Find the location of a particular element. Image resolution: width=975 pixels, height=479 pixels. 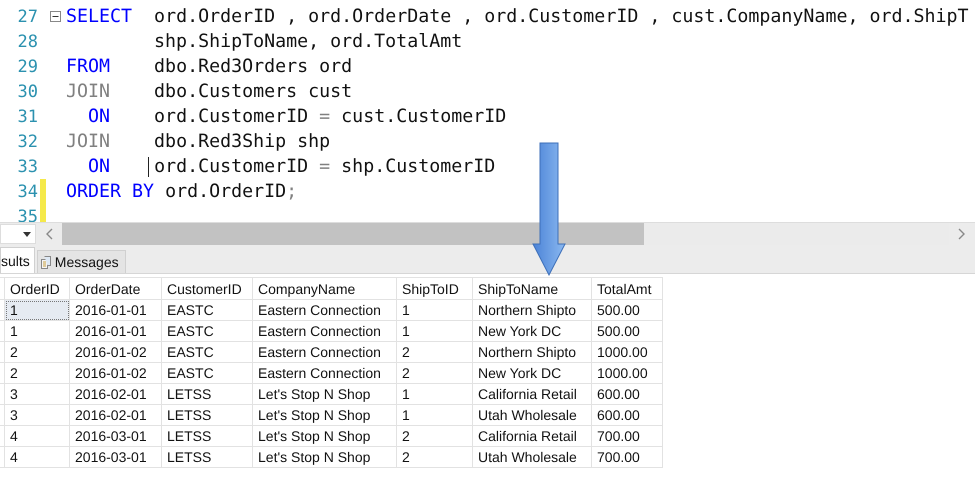

code-line: JOIN dbo.Customers cust is located at coordinates (209, 91).